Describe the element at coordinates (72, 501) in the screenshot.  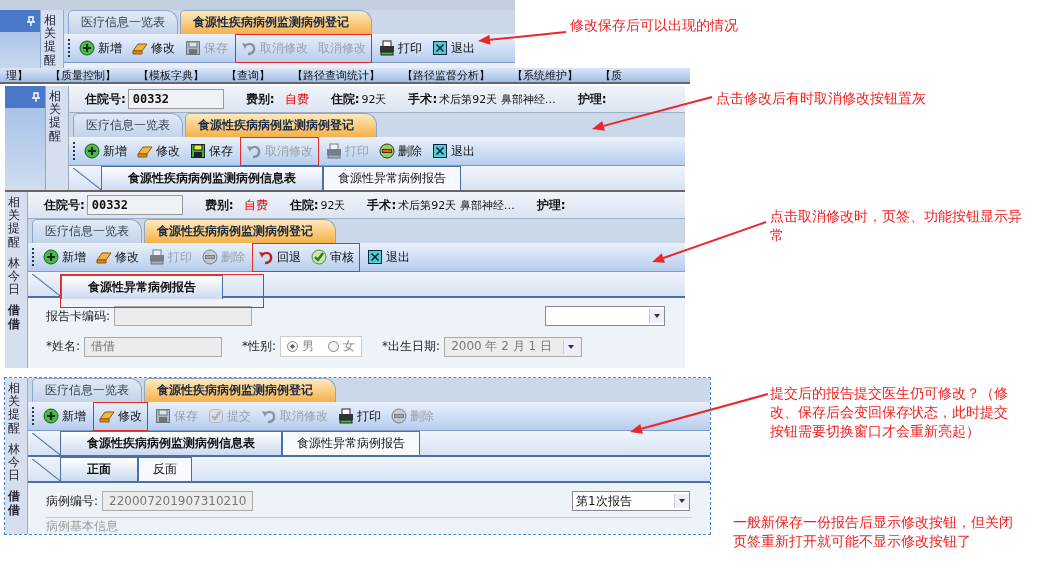
I see `field-label: 病例编号:` at that location.